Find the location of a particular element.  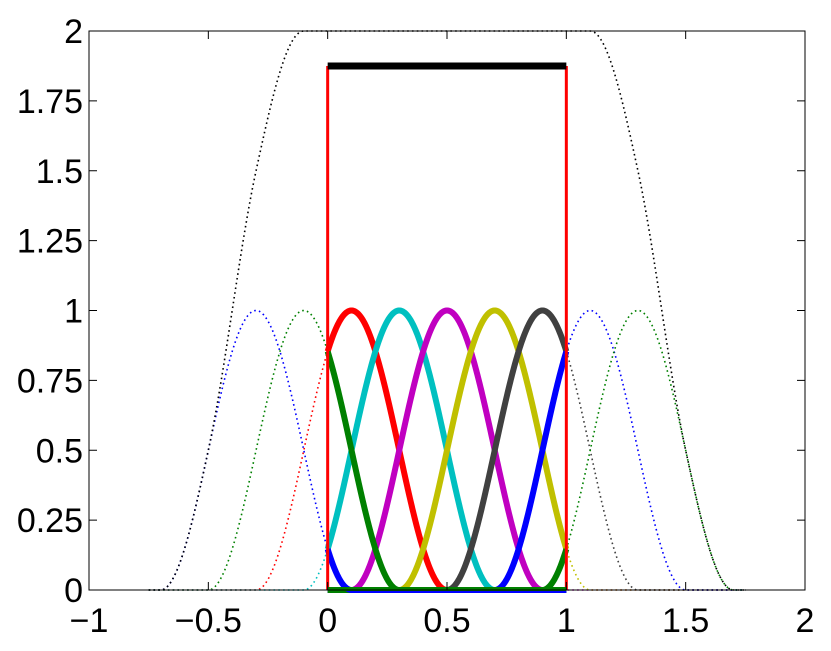

x-tick-label: 1 is located at coordinates (566, 621).